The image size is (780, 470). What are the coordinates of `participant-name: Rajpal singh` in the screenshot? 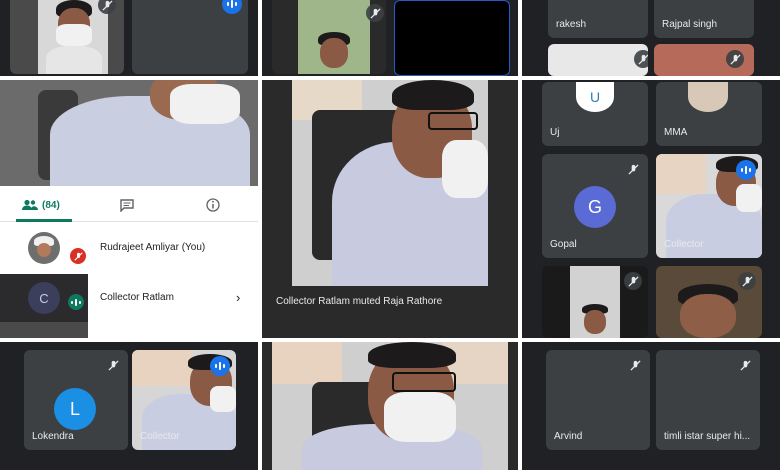 It's located at (690, 24).